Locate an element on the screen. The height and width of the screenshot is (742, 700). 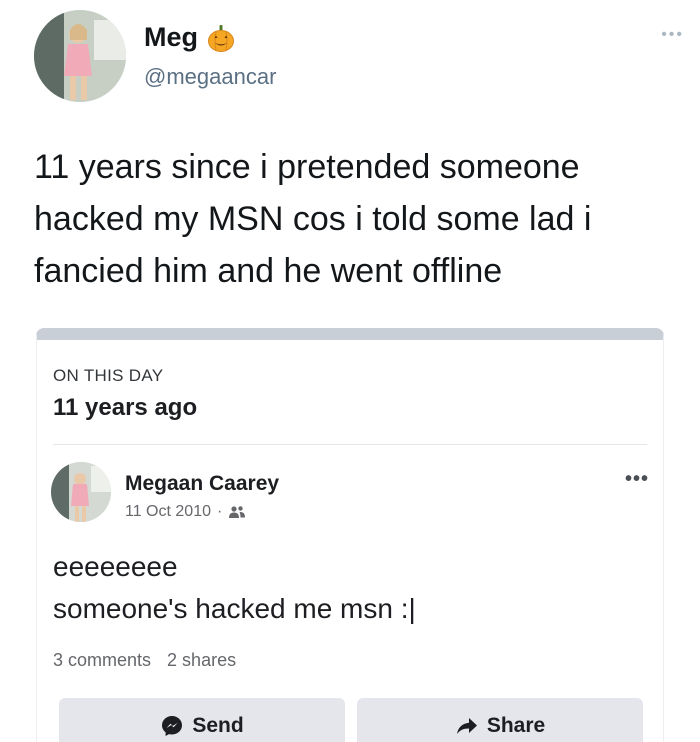
pumpkin-icon is located at coordinates (221, 38).